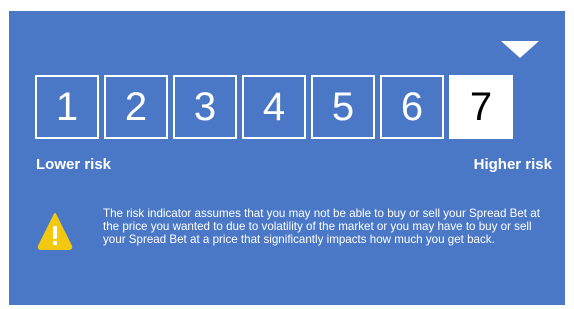  What do you see at coordinates (343, 107) in the screenshot?
I see `risk-level-5: 5` at bounding box center [343, 107].